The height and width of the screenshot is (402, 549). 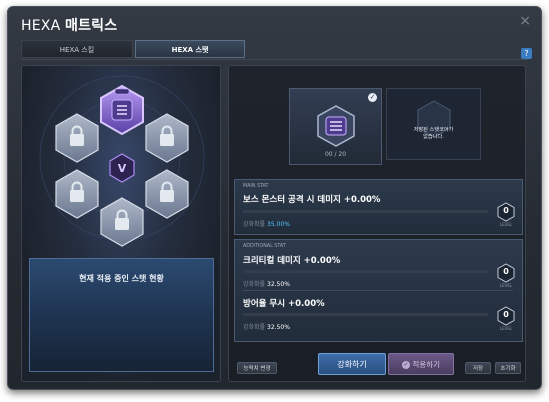 I want to click on ability-change-button: 능력치 변경, so click(x=257, y=368).